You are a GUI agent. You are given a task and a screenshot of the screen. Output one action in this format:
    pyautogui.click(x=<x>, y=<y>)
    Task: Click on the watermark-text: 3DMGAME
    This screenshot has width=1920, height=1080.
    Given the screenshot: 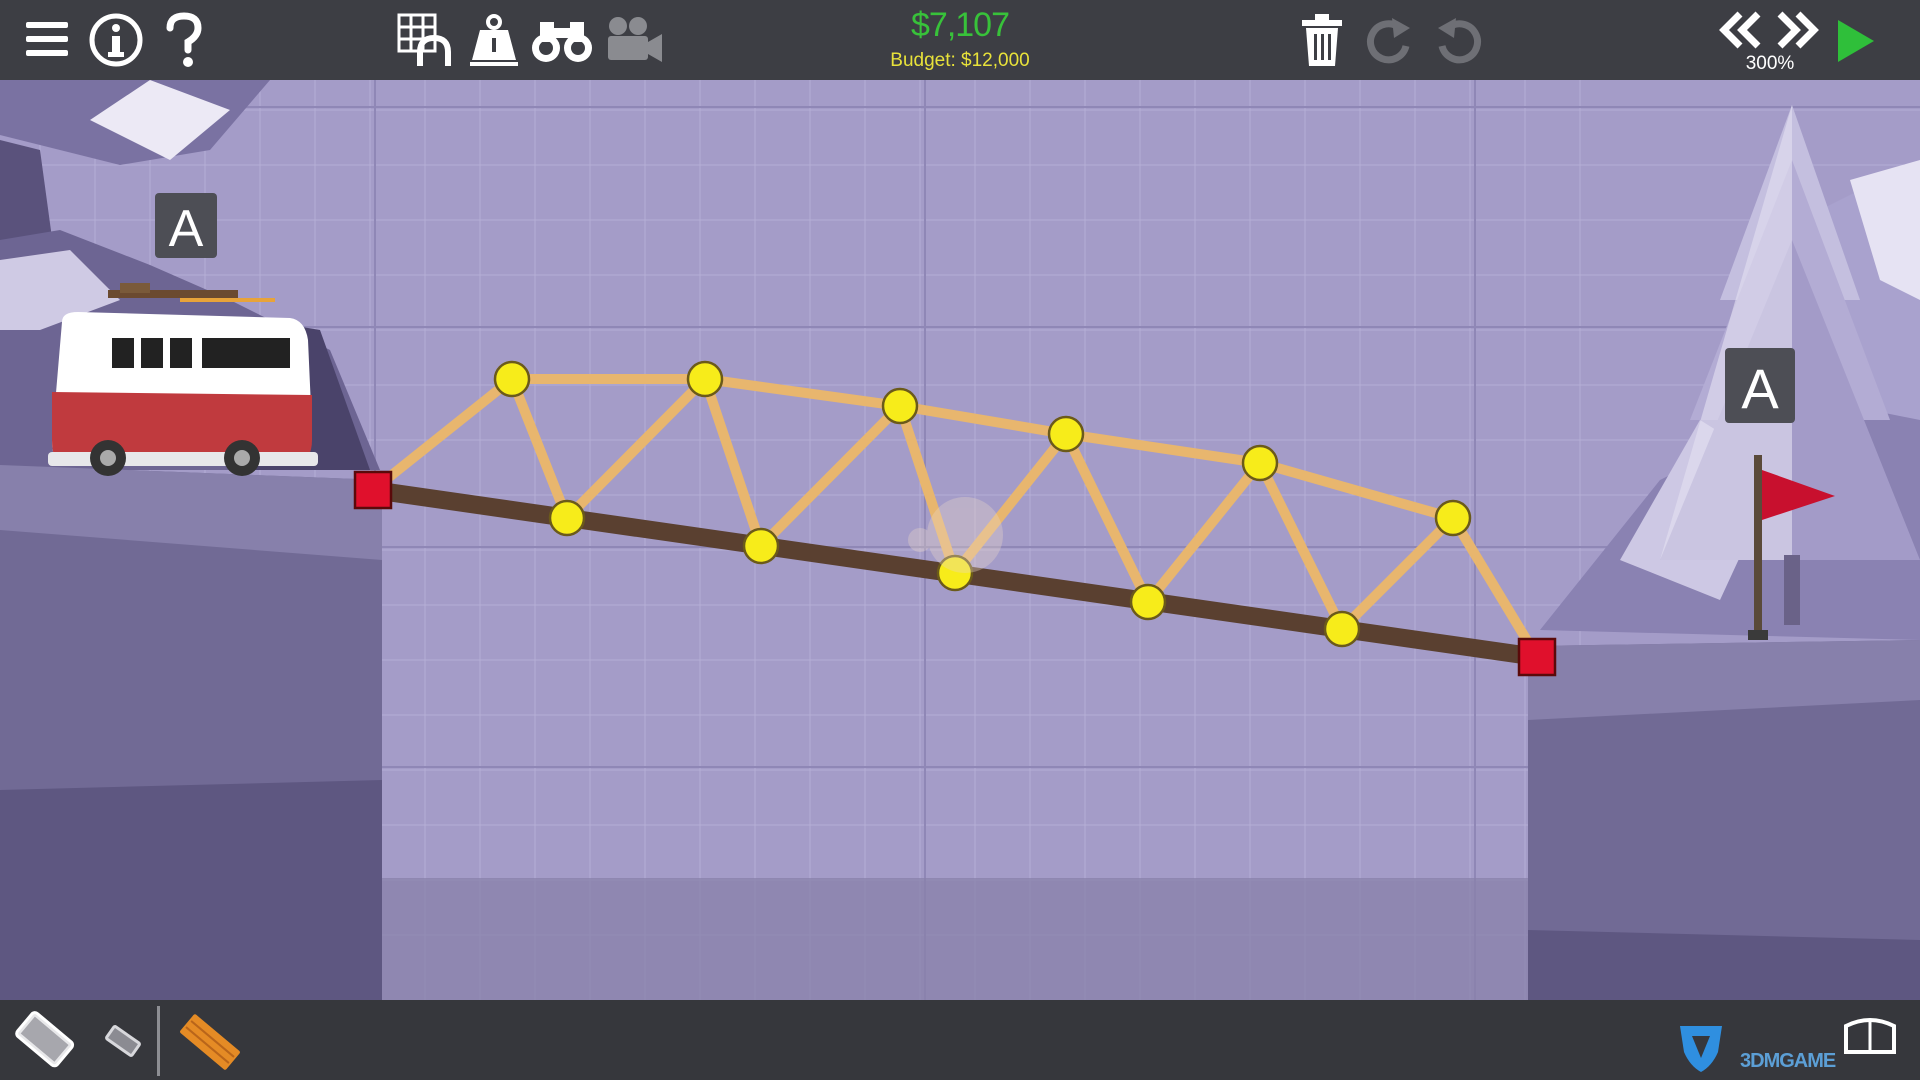 What is the action you would take?
    pyautogui.click(x=1788, y=1061)
    